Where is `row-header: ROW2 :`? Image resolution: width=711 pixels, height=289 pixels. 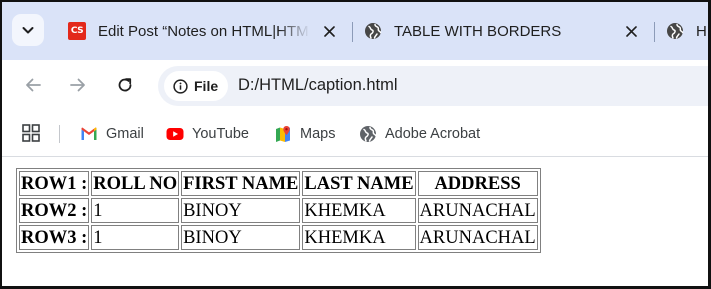
row-header: ROW2 : is located at coordinates (54, 210).